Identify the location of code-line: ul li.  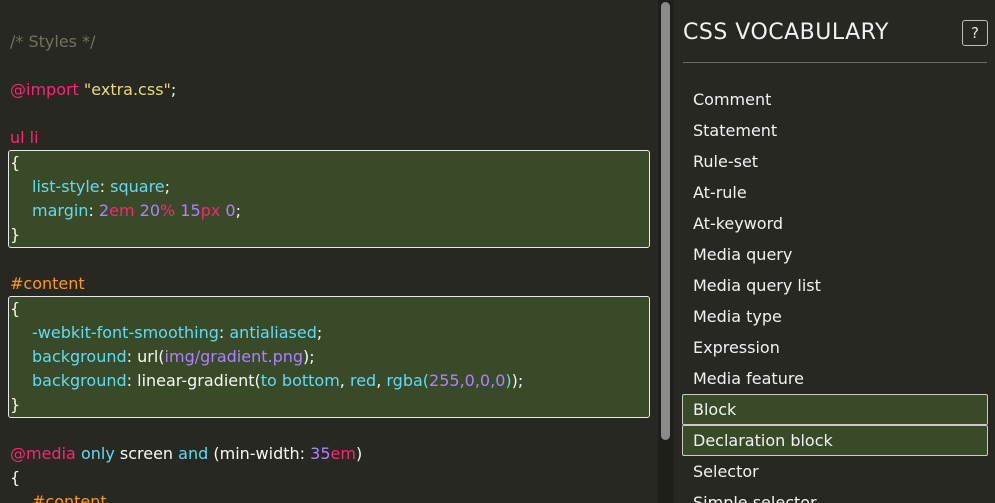
(334, 138).